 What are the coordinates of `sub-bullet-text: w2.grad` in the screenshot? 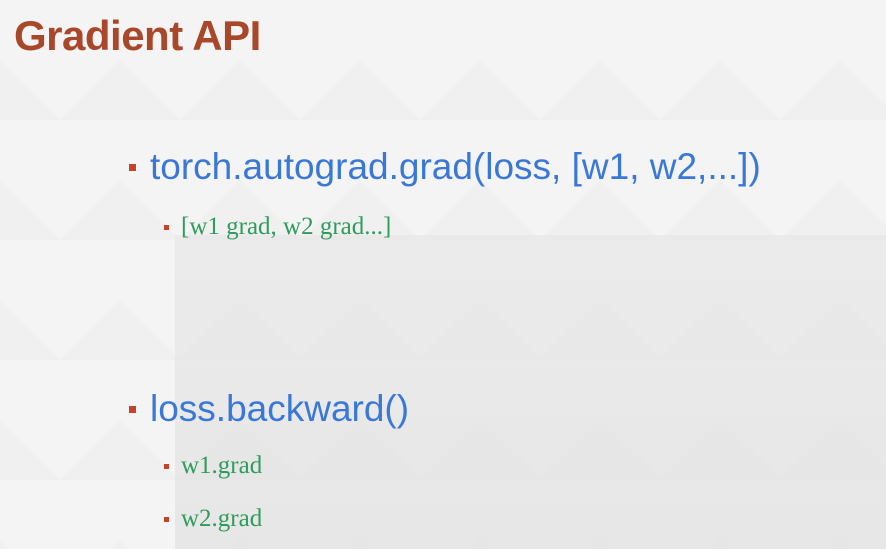 It's located at (222, 518).